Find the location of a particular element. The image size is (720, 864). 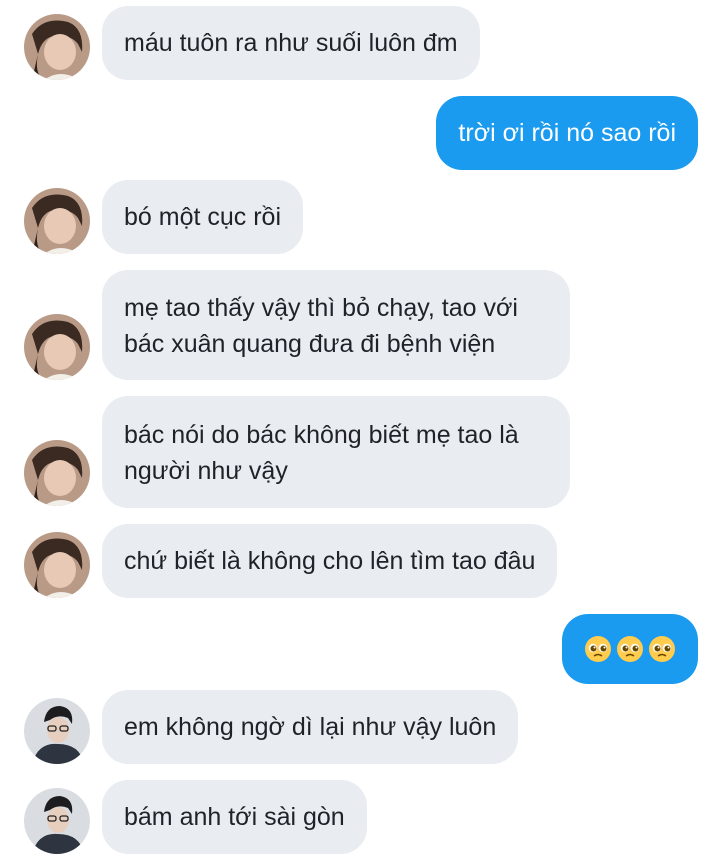

message-text: trời ơi rồi nó sao rồi is located at coordinates (567, 133).